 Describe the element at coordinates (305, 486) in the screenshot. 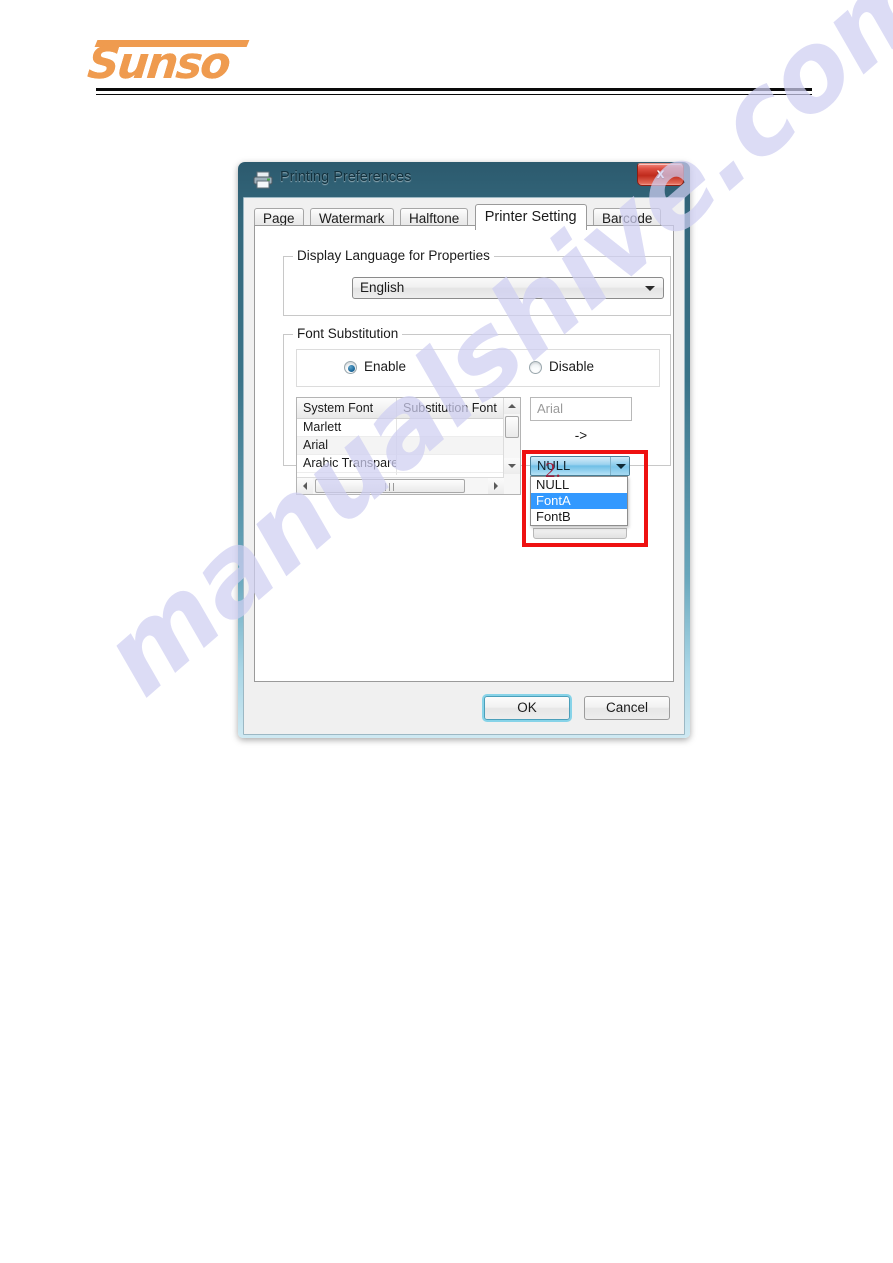

I see `scroll-left-icon` at that location.